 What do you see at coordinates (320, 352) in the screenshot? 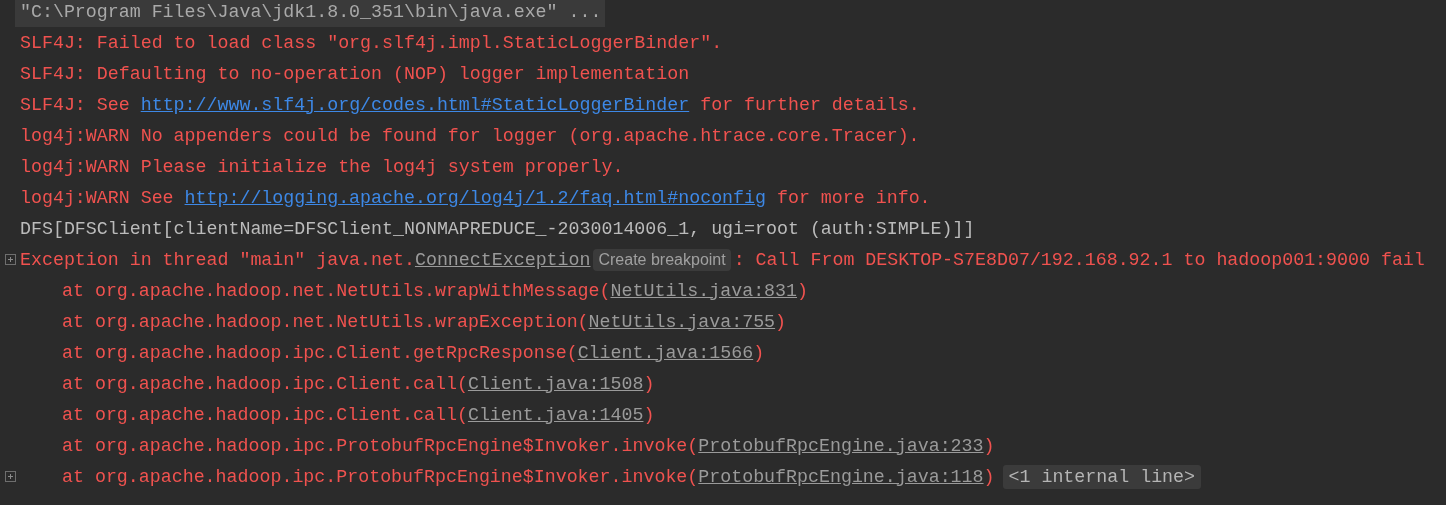
I see `log-text: at org.apache.hadoop.ipc.Client.getRpcResponse(` at bounding box center [320, 352].